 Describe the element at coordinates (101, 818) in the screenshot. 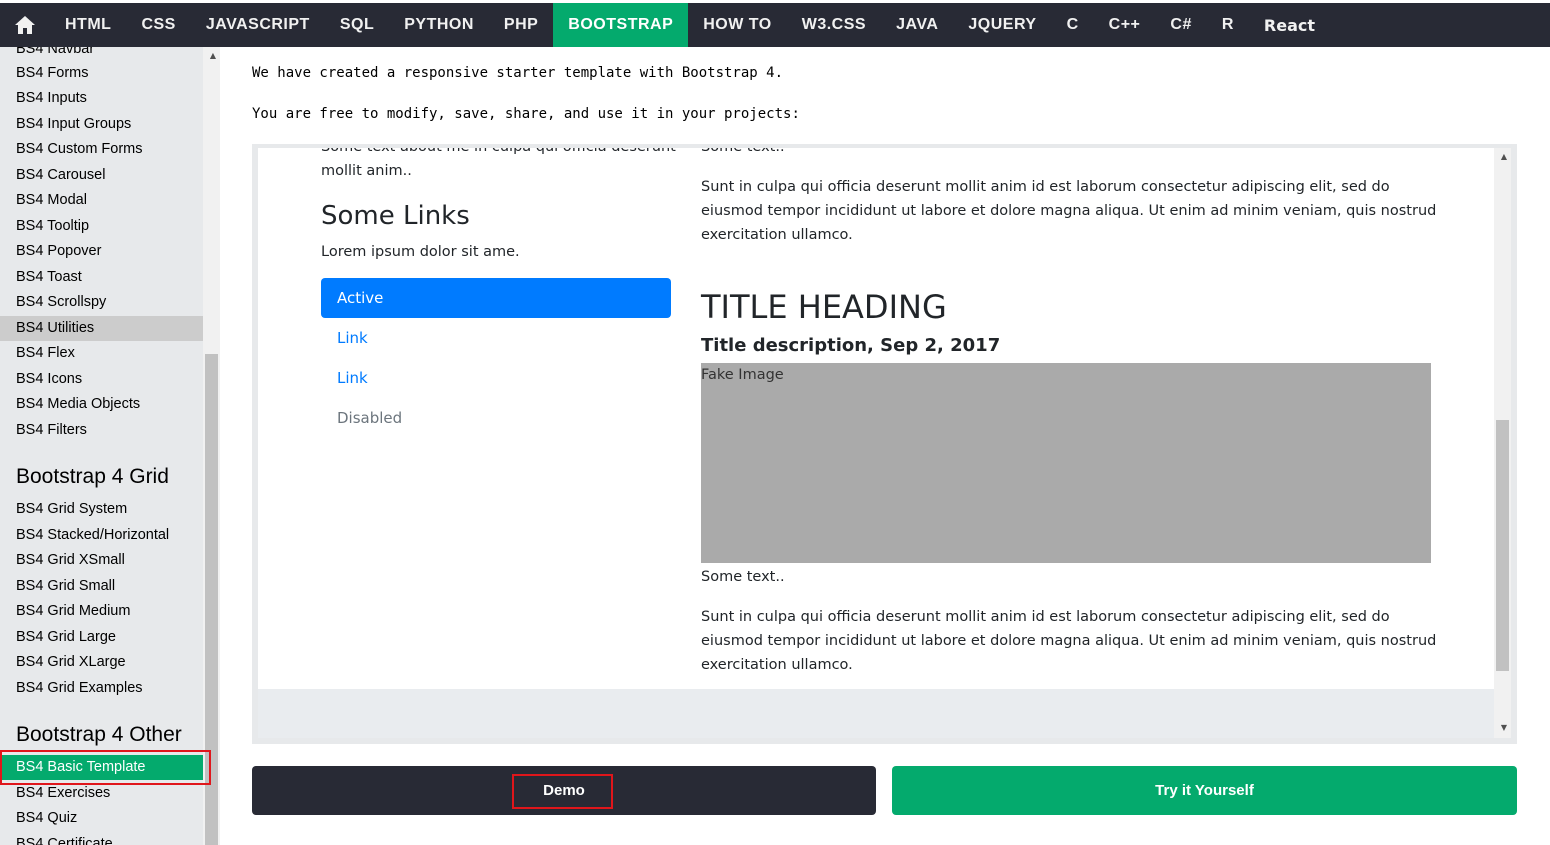

I see `sidebar-item-quiz: BS4 Quiz` at that location.